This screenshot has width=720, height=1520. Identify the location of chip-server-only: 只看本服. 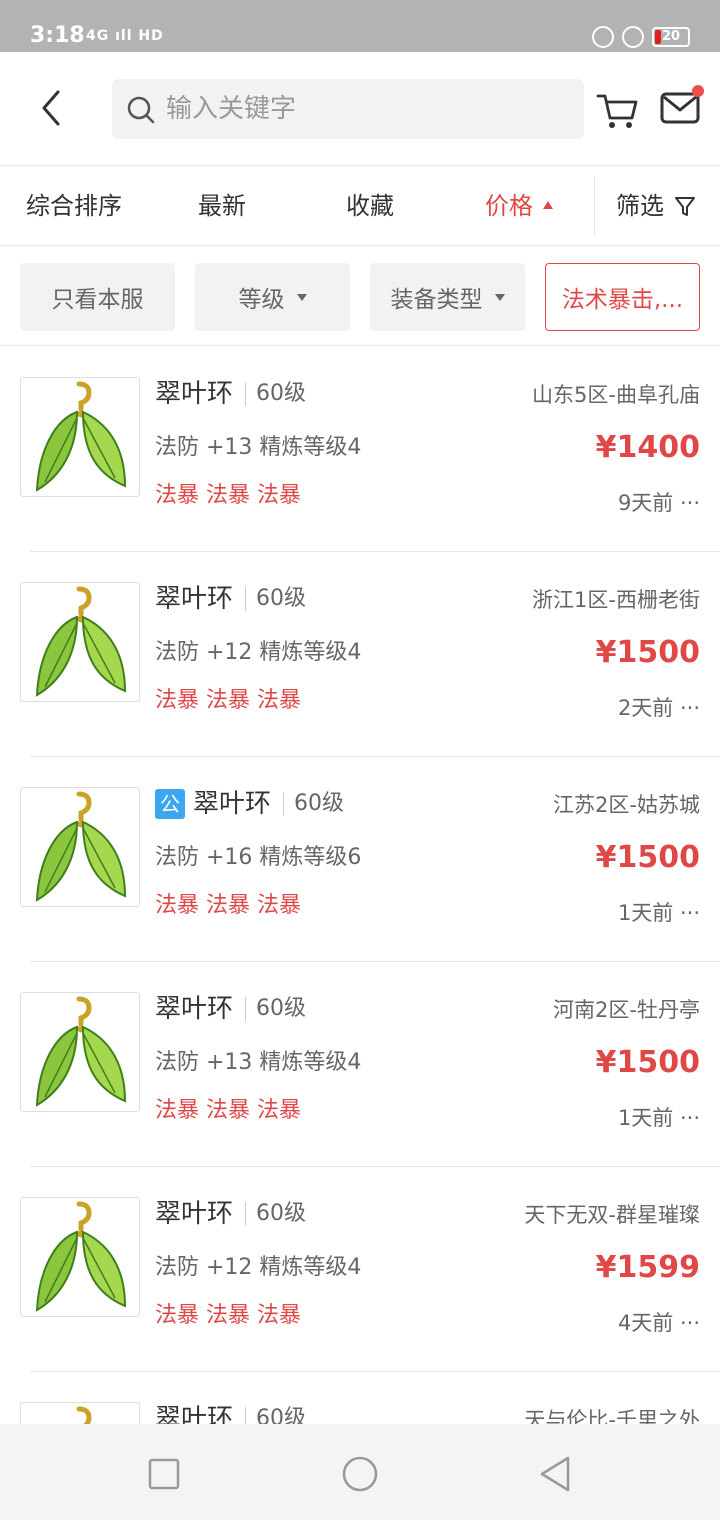
(97, 297).